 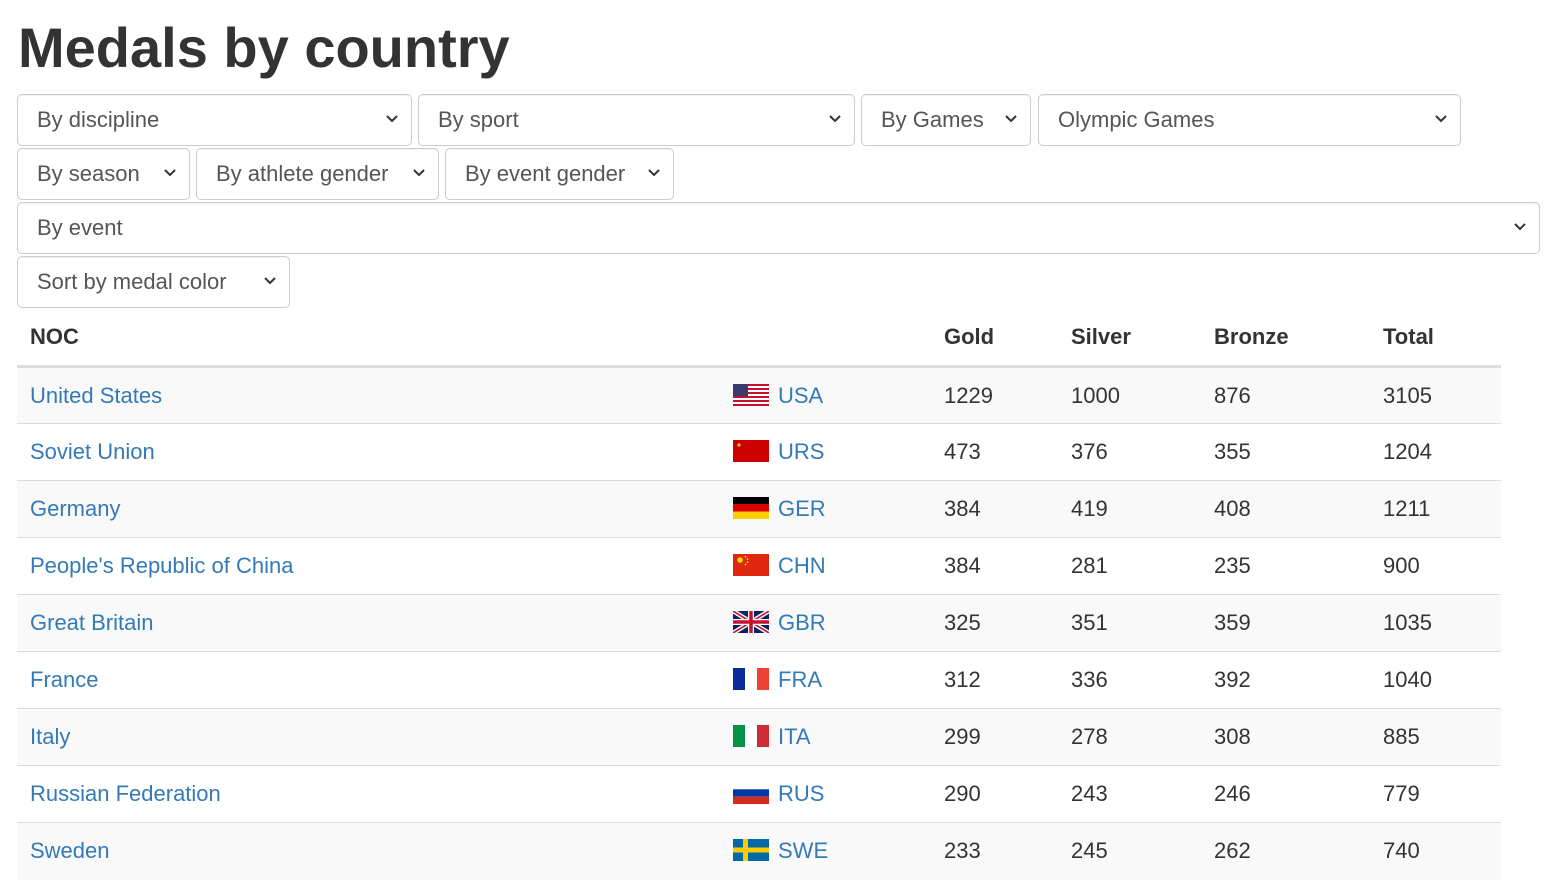 What do you see at coordinates (994, 851) in the screenshot?
I see `gold-cell: 233` at bounding box center [994, 851].